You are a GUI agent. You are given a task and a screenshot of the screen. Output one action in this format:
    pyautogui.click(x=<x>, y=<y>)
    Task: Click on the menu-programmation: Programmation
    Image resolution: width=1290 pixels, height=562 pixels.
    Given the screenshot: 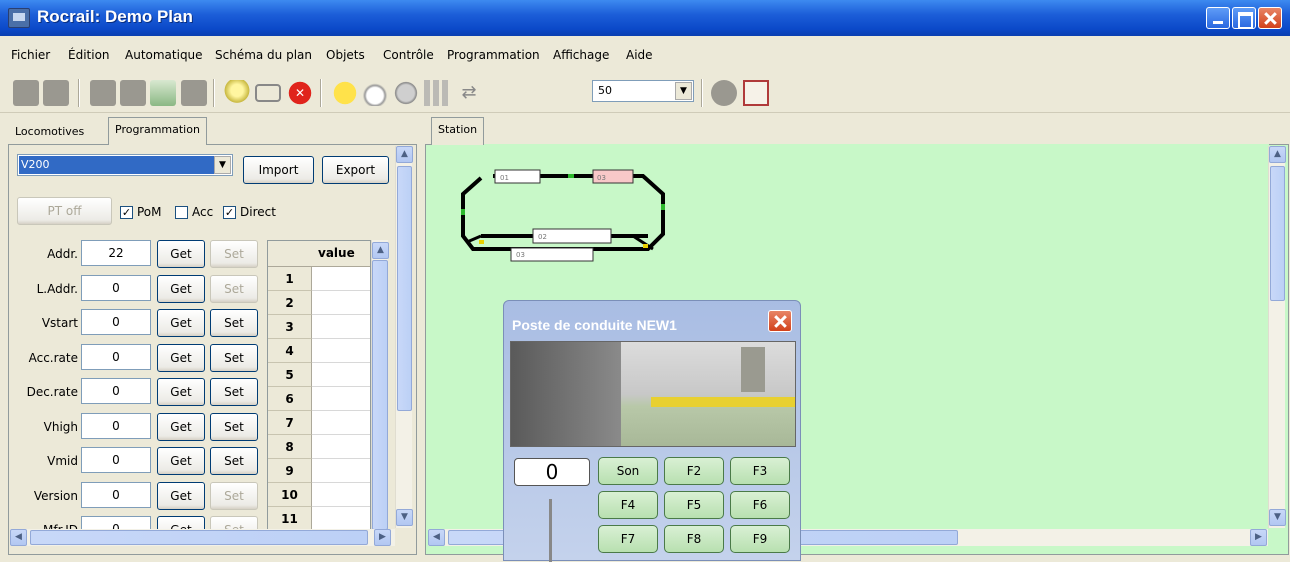 What is the action you would take?
    pyautogui.click(x=493, y=55)
    